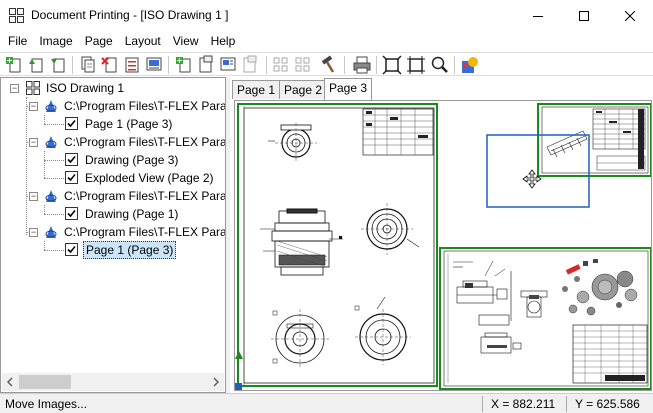 The image size is (653, 413). What do you see at coordinates (348, 89) in the screenshot?
I see `tab-page-3: Page 3` at bounding box center [348, 89].